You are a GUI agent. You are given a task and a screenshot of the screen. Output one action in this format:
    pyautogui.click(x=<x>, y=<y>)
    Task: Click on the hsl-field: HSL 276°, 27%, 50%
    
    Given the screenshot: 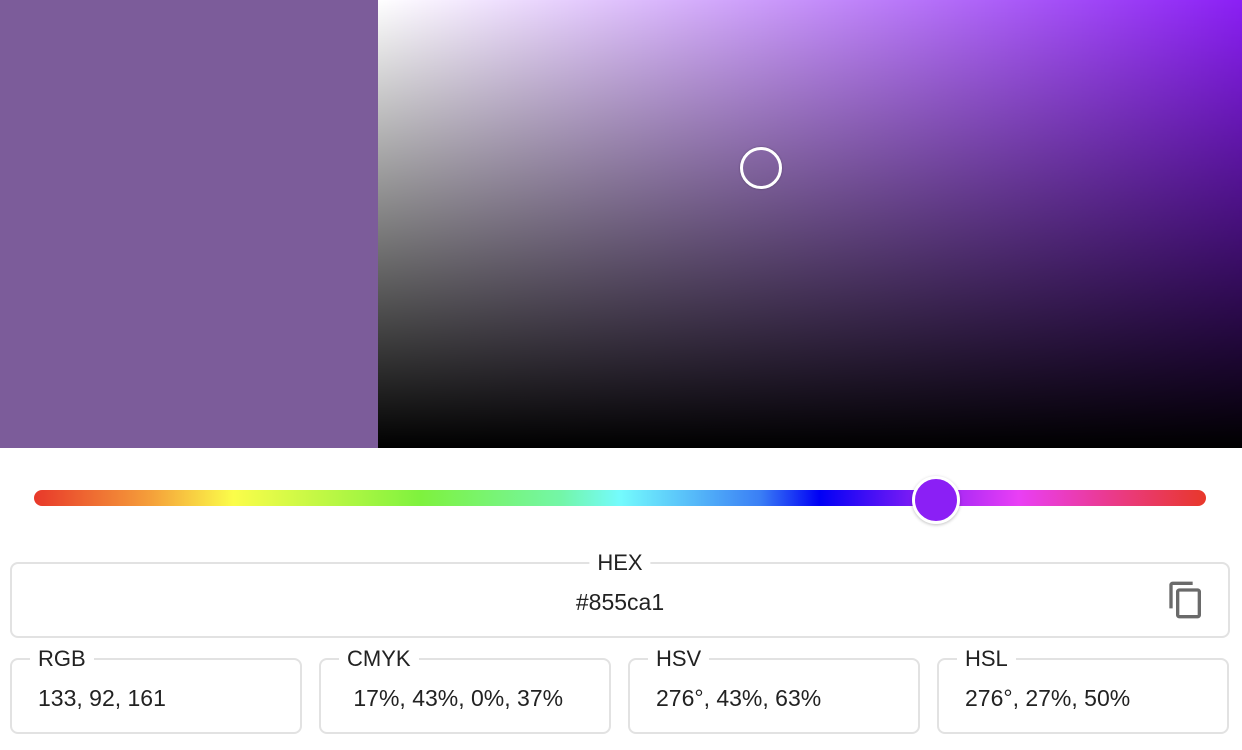 What is the action you would take?
    pyautogui.click(x=1083, y=690)
    